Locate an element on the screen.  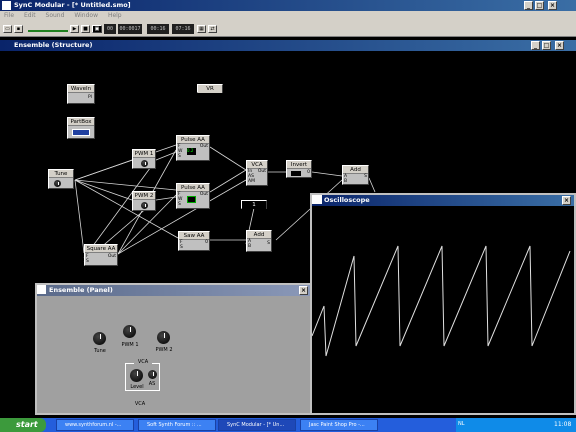
oscilloscope-trace is located at coordinates (441, 301).